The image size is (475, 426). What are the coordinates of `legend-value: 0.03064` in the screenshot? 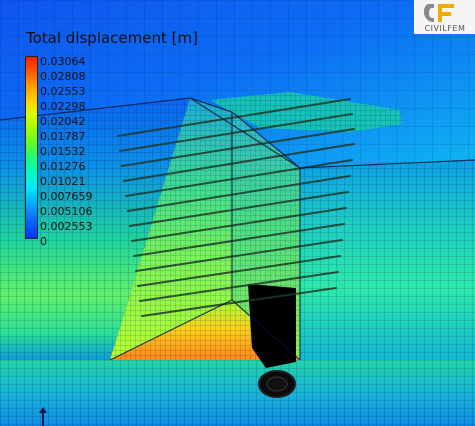 It's located at (63, 61).